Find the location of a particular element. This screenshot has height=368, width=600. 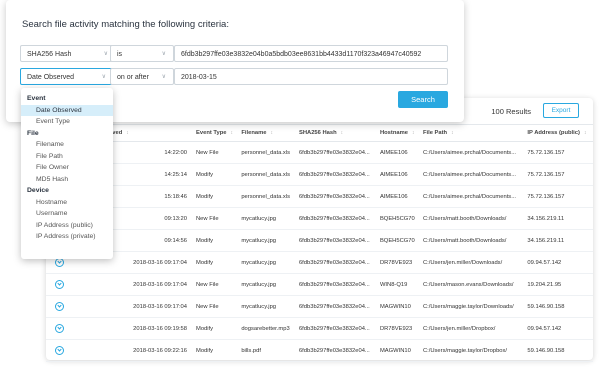

criteria-field-select-1: SHA256 Hash ∨ is located at coordinates (68, 53).